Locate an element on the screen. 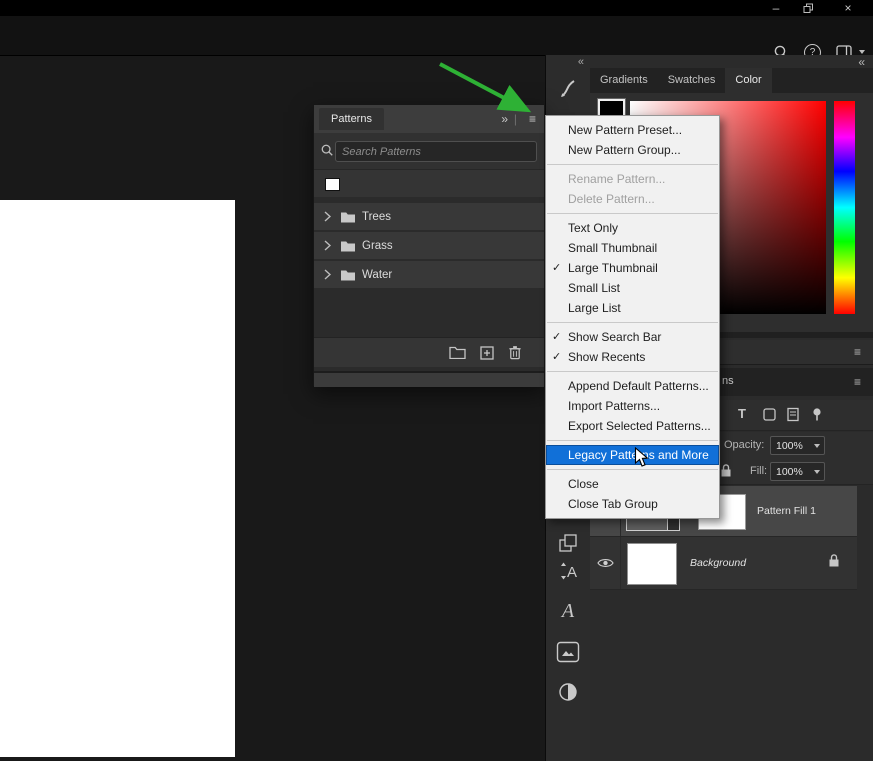  fill-label: Fill: is located at coordinates (759, 471).